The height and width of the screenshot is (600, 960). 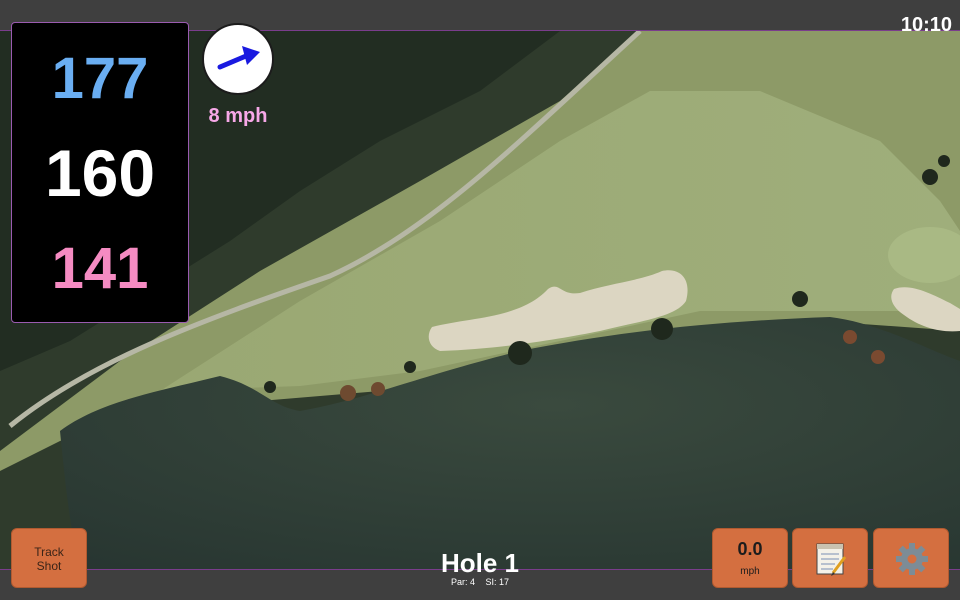 I want to click on gear-icon, so click(x=912, y=559).